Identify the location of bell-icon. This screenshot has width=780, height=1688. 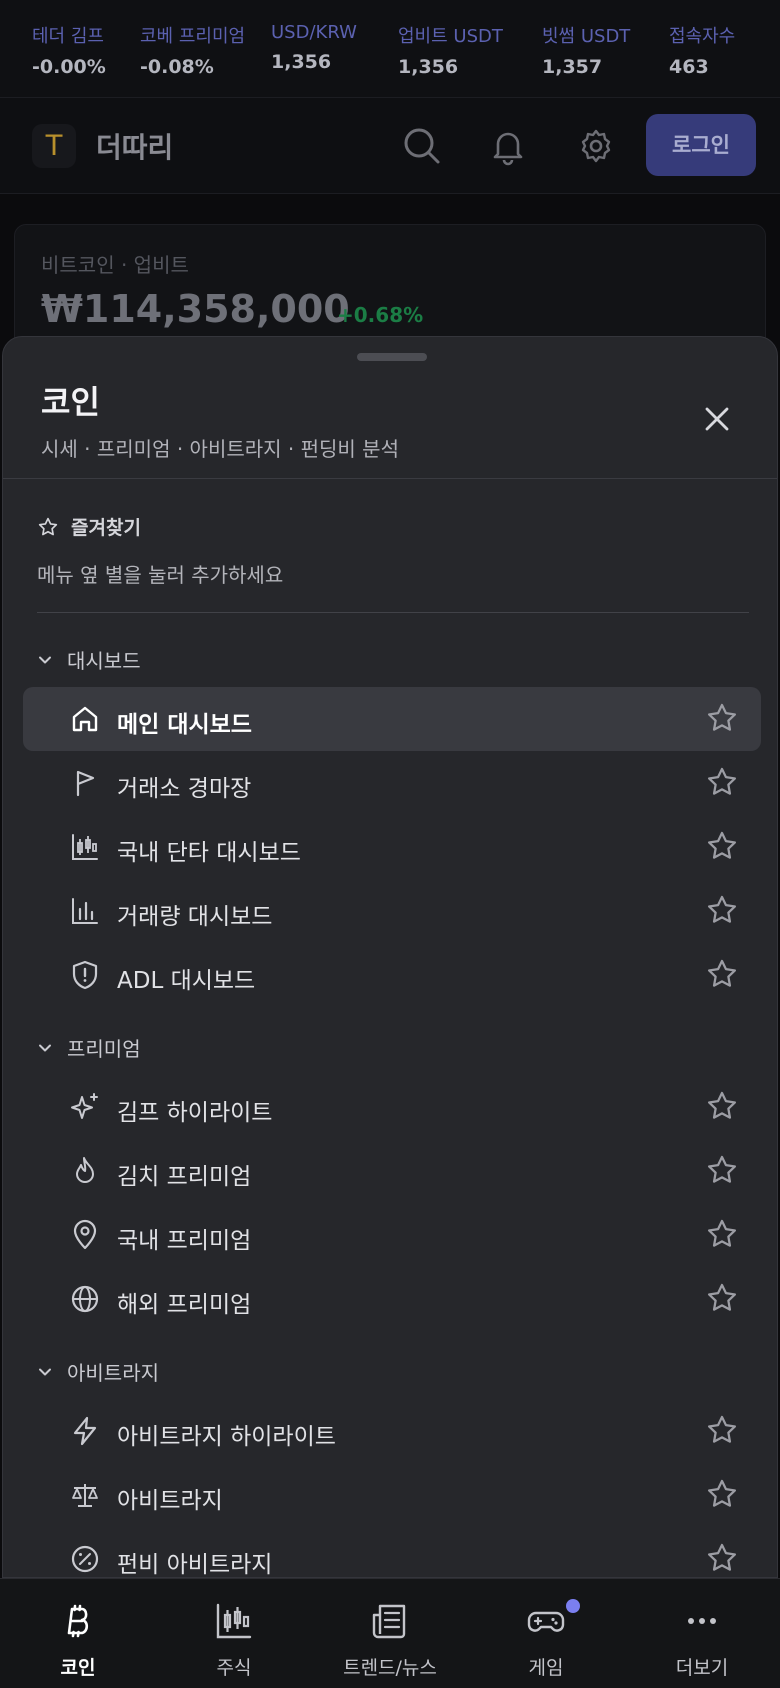
(508, 146).